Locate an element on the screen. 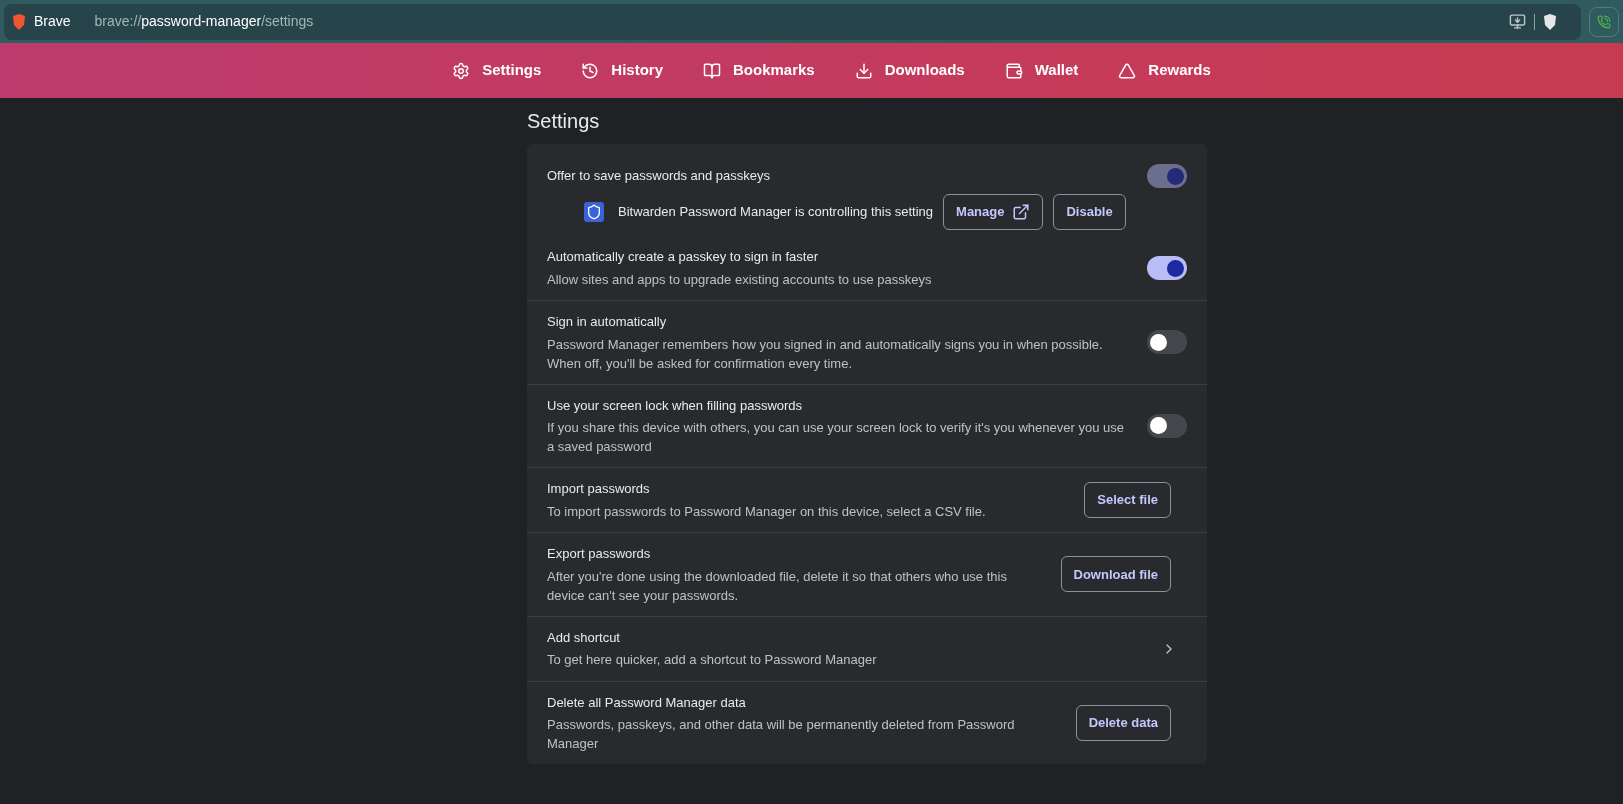  settings-icon is located at coordinates (461, 70).